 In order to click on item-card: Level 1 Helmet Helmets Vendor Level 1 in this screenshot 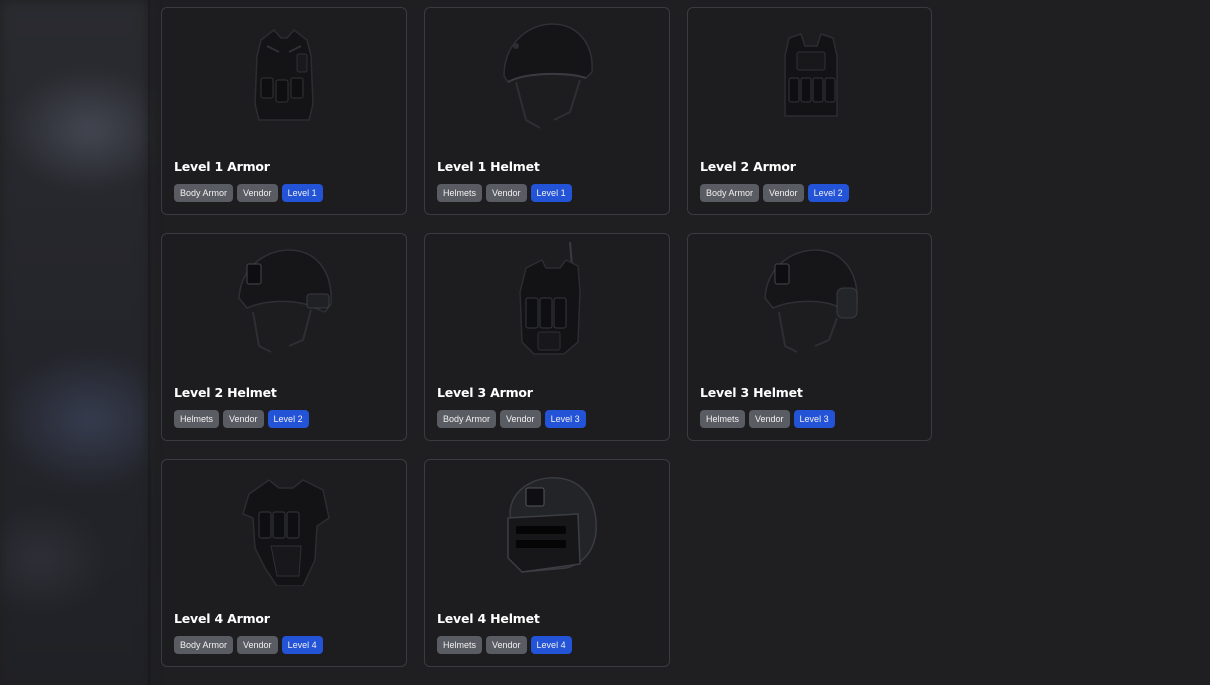, I will do `click(547, 111)`.